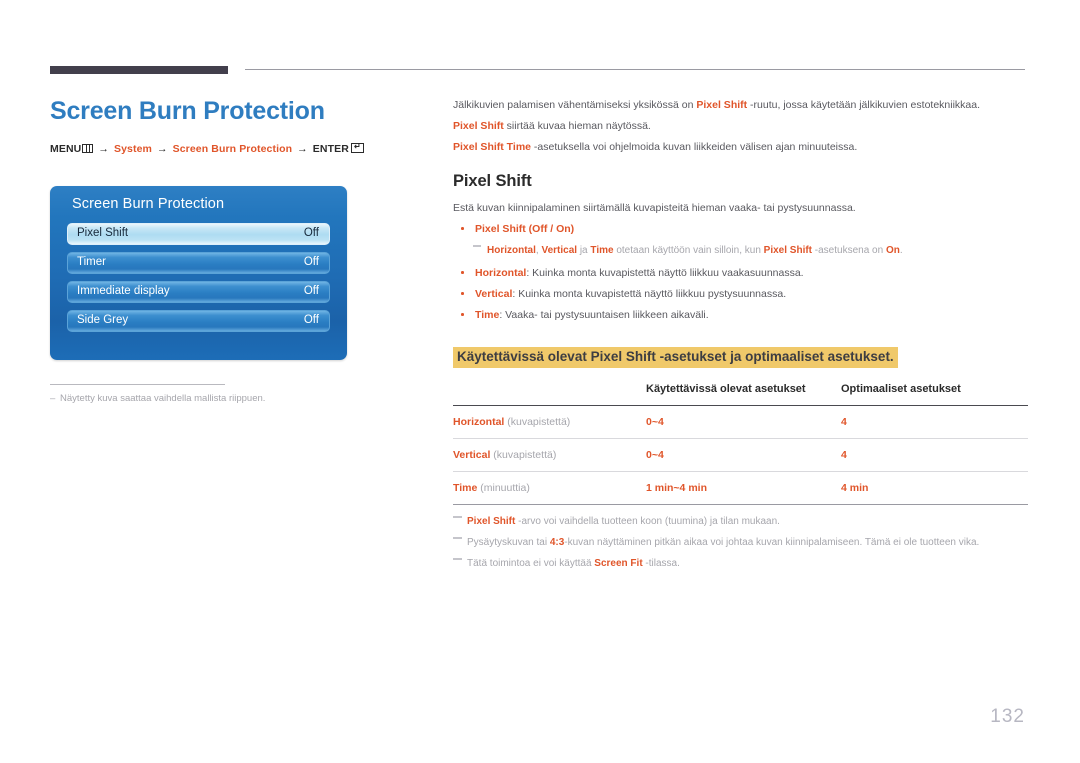 This screenshot has width=1080, height=763. Describe the element at coordinates (892, 250) in the screenshot. I see `subnote-term-on: On` at that location.